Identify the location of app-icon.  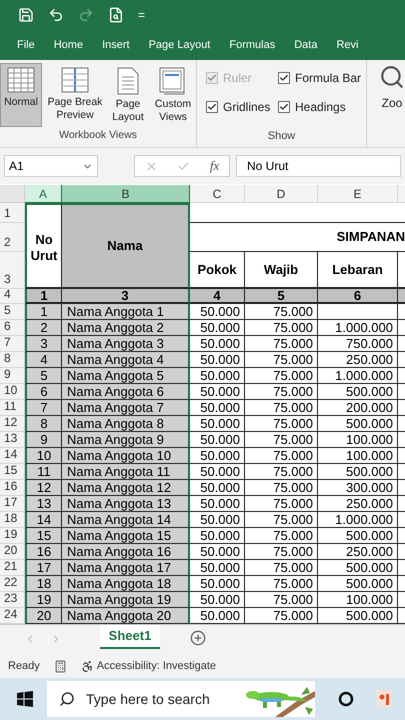
(384, 699).